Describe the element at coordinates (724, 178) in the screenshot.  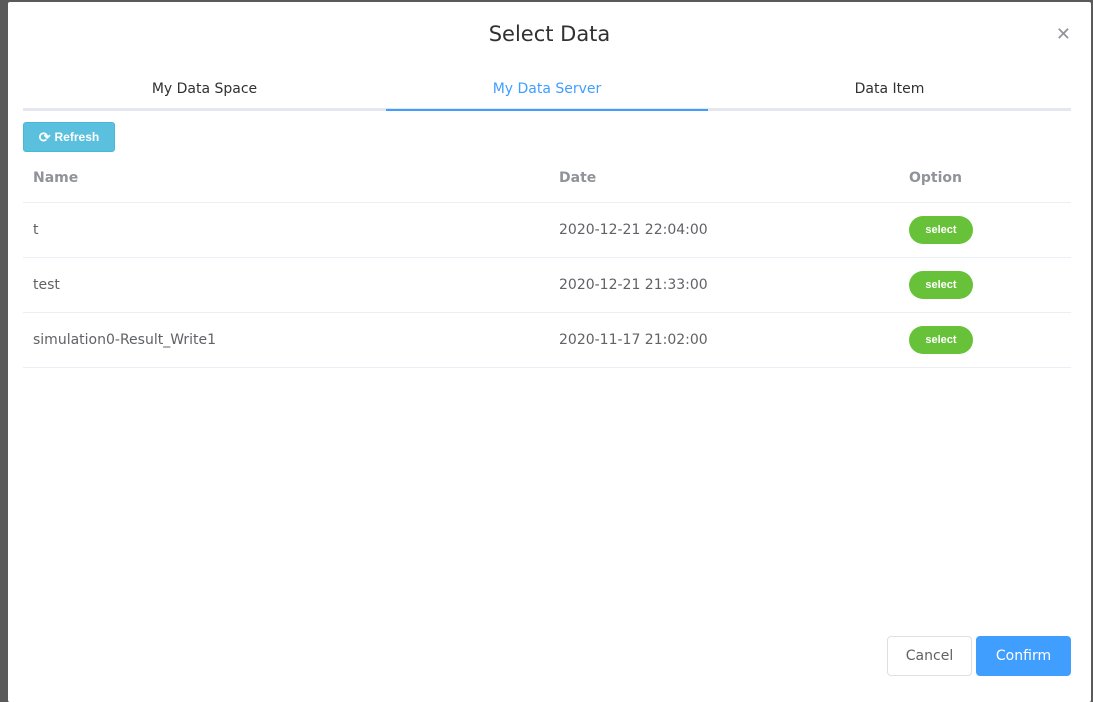
I see `column-header-date: Date` at that location.